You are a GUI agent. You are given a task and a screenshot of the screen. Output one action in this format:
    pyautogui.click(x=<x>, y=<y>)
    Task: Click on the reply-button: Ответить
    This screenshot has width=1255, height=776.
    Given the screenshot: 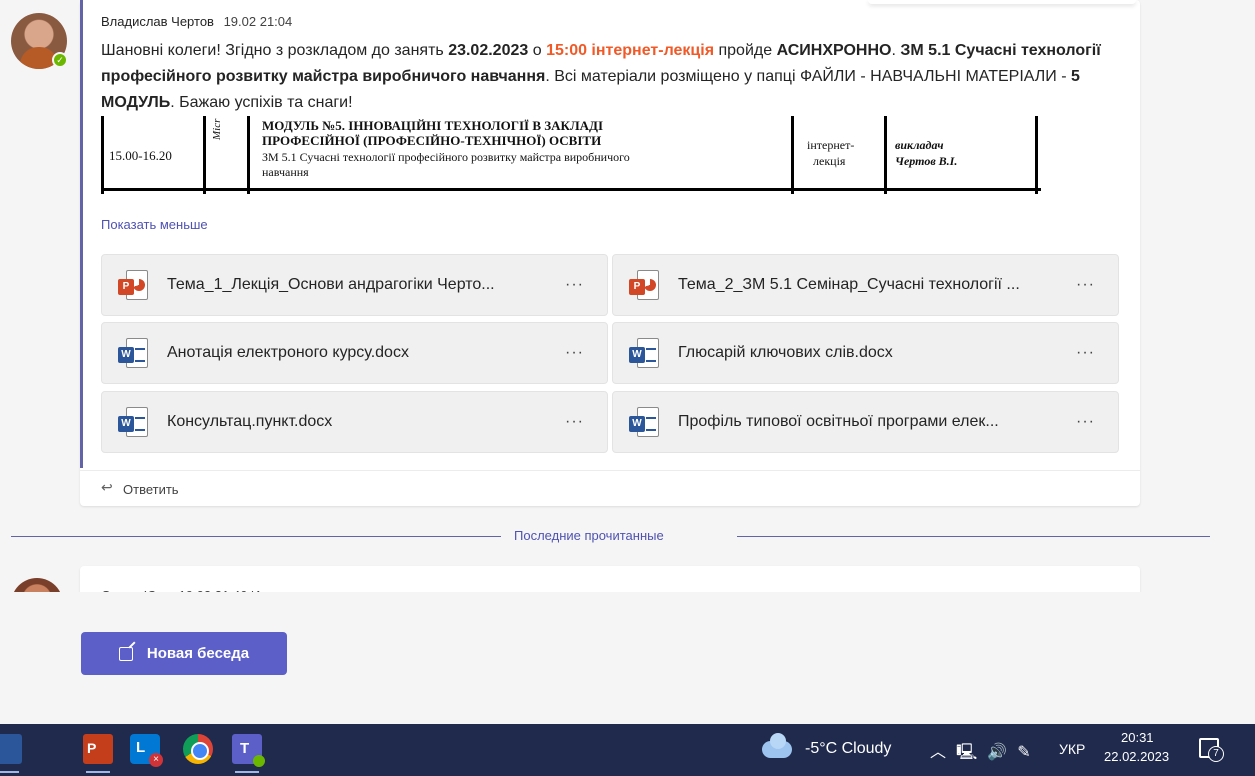 What is the action you would take?
    pyautogui.click(x=151, y=489)
    